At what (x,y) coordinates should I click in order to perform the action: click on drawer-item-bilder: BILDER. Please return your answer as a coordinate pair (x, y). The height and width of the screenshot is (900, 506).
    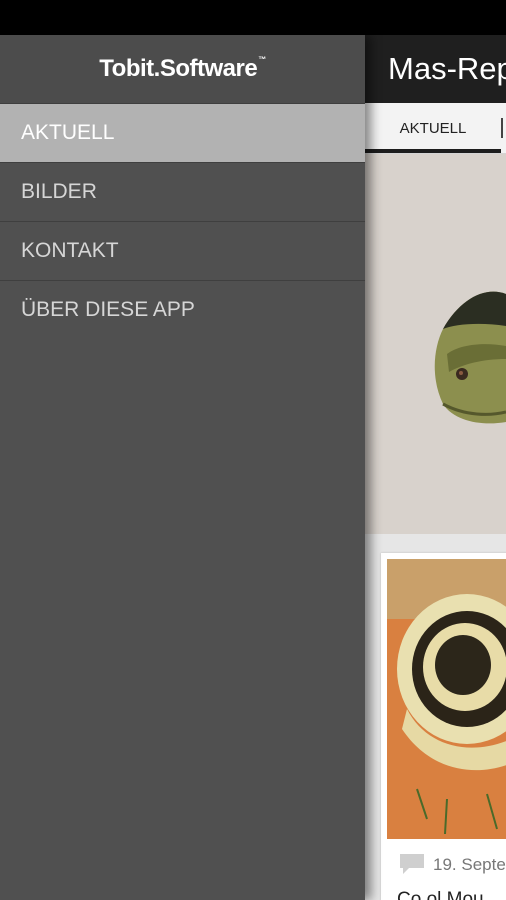
    Looking at the image, I should click on (182, 192).